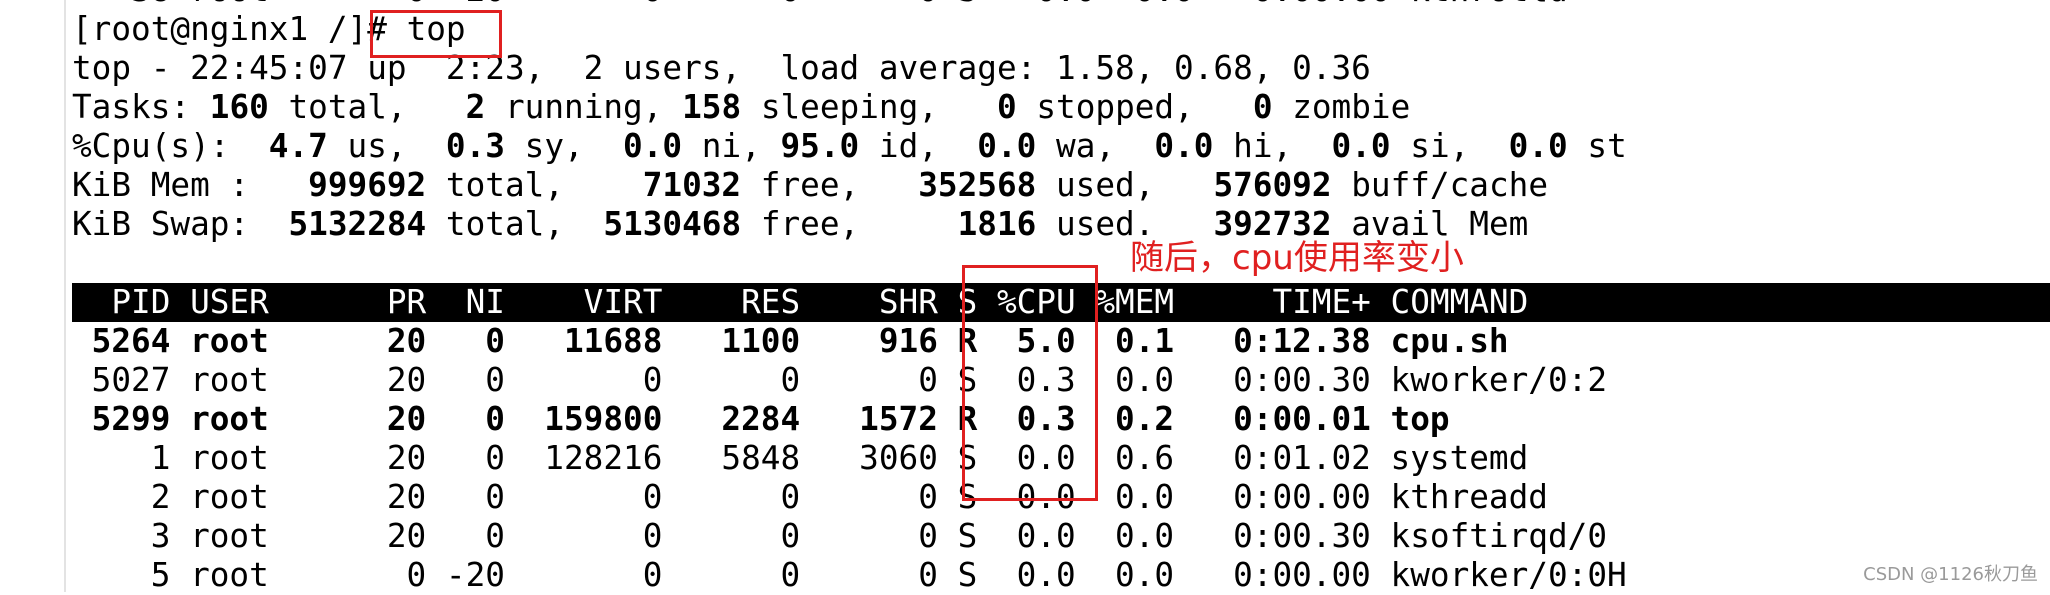 The height and width of the screenshot is (595, 2050). What do you see at coordinates (1322, 4) in the screenshot?
I see `process-cell: 0:00.00` at bounding box center [1322, 4].